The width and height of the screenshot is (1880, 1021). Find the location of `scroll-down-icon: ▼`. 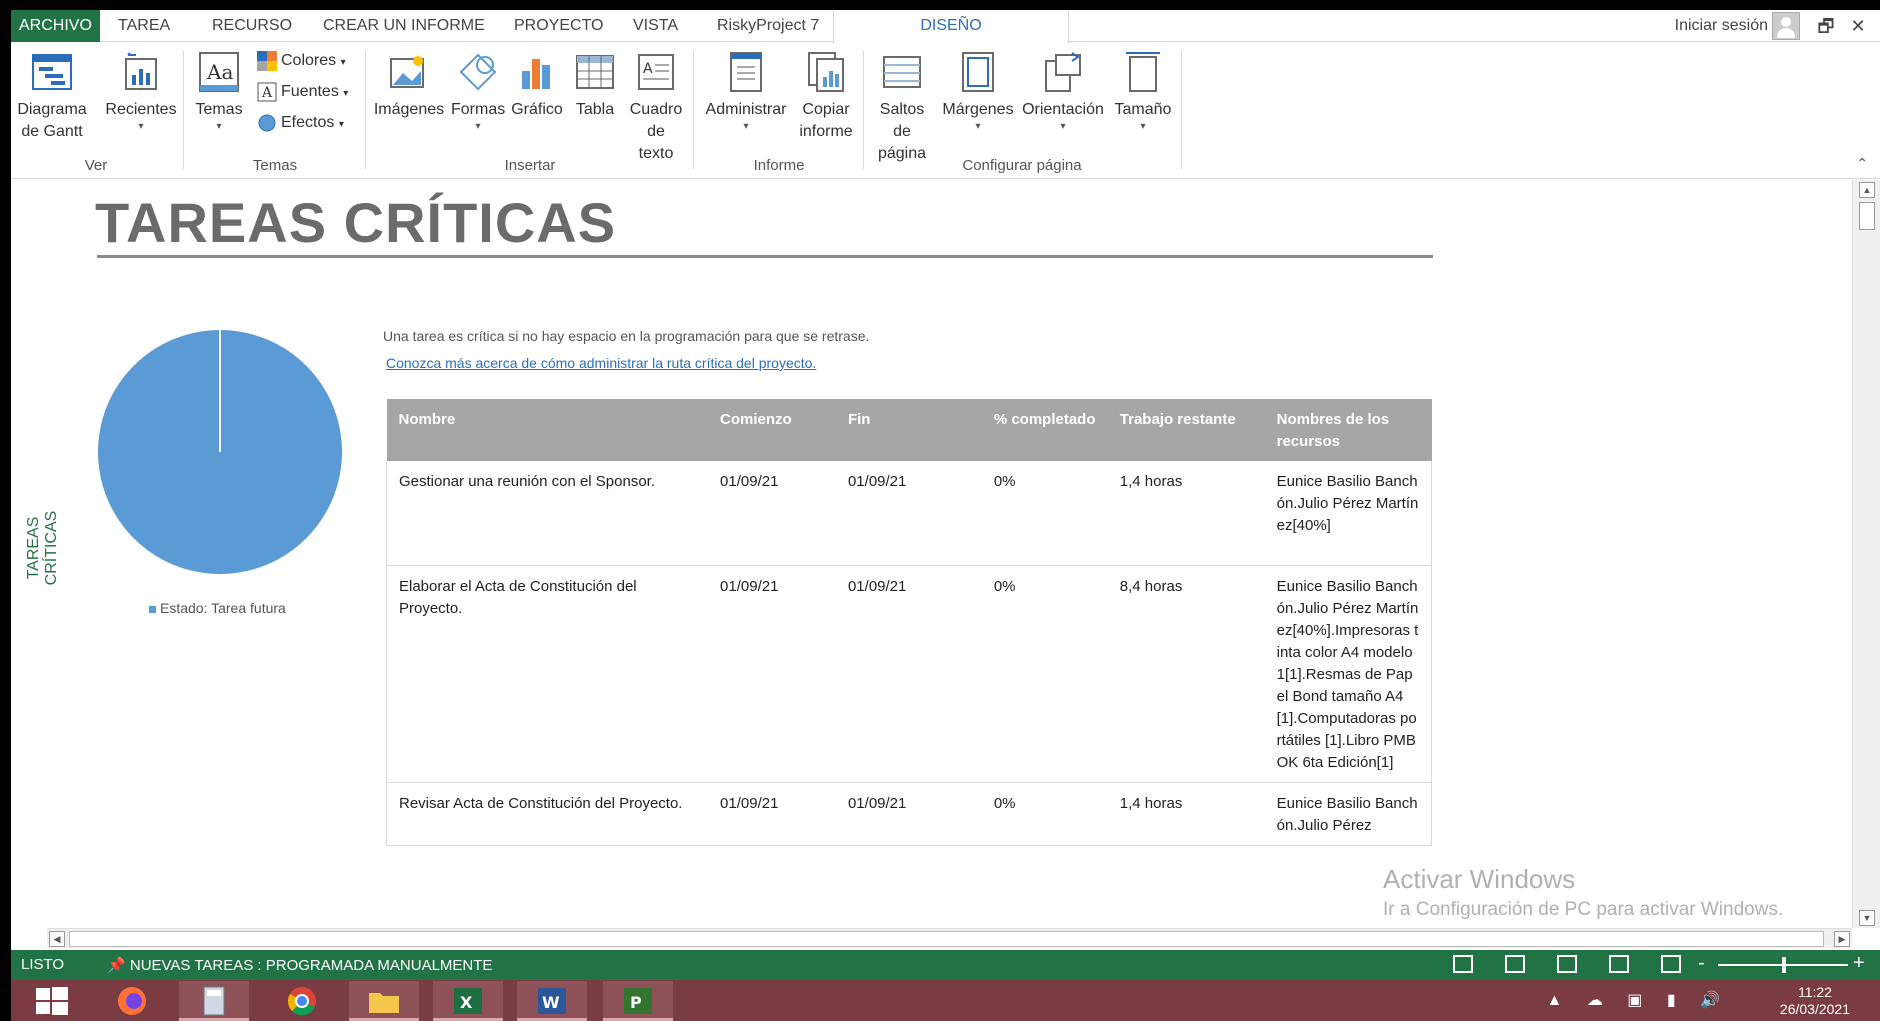

scroll-down-icon: ▼ is located at coordinates (1867, 918).